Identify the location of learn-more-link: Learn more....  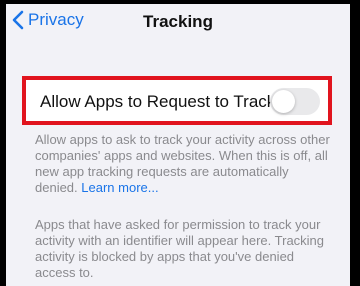
(119, 187).